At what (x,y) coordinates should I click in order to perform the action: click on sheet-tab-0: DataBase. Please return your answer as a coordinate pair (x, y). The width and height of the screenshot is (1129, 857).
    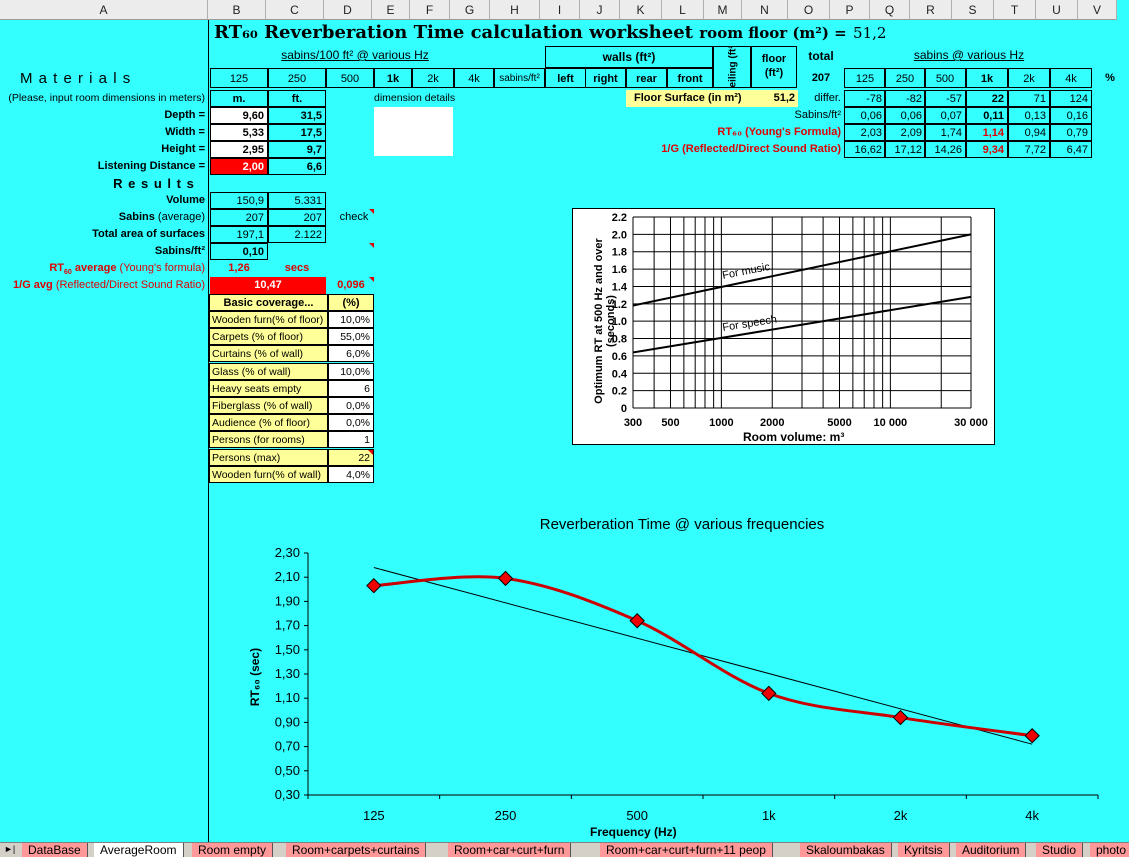
    Looking at the image, I should click on (55, 850).